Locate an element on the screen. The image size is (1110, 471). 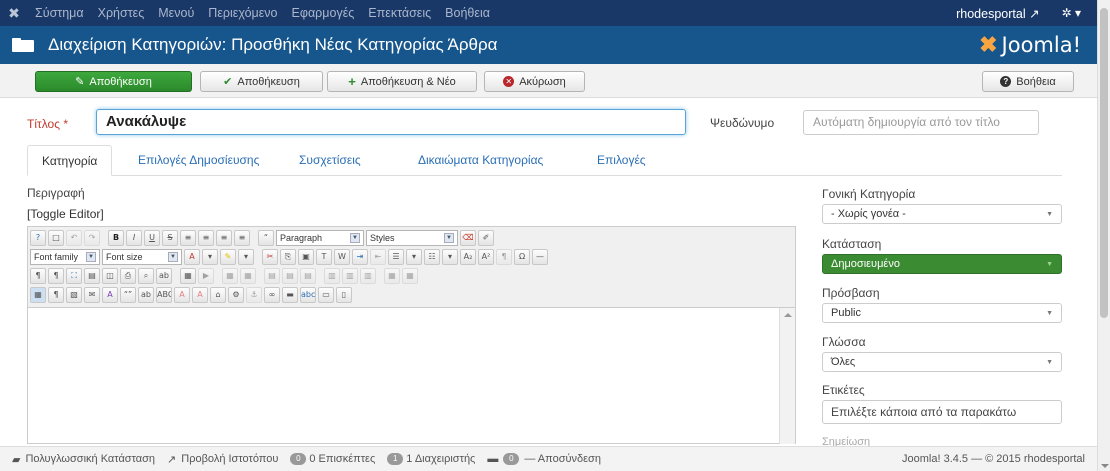
editor-scrollbar is located at coordinates (787, 376).